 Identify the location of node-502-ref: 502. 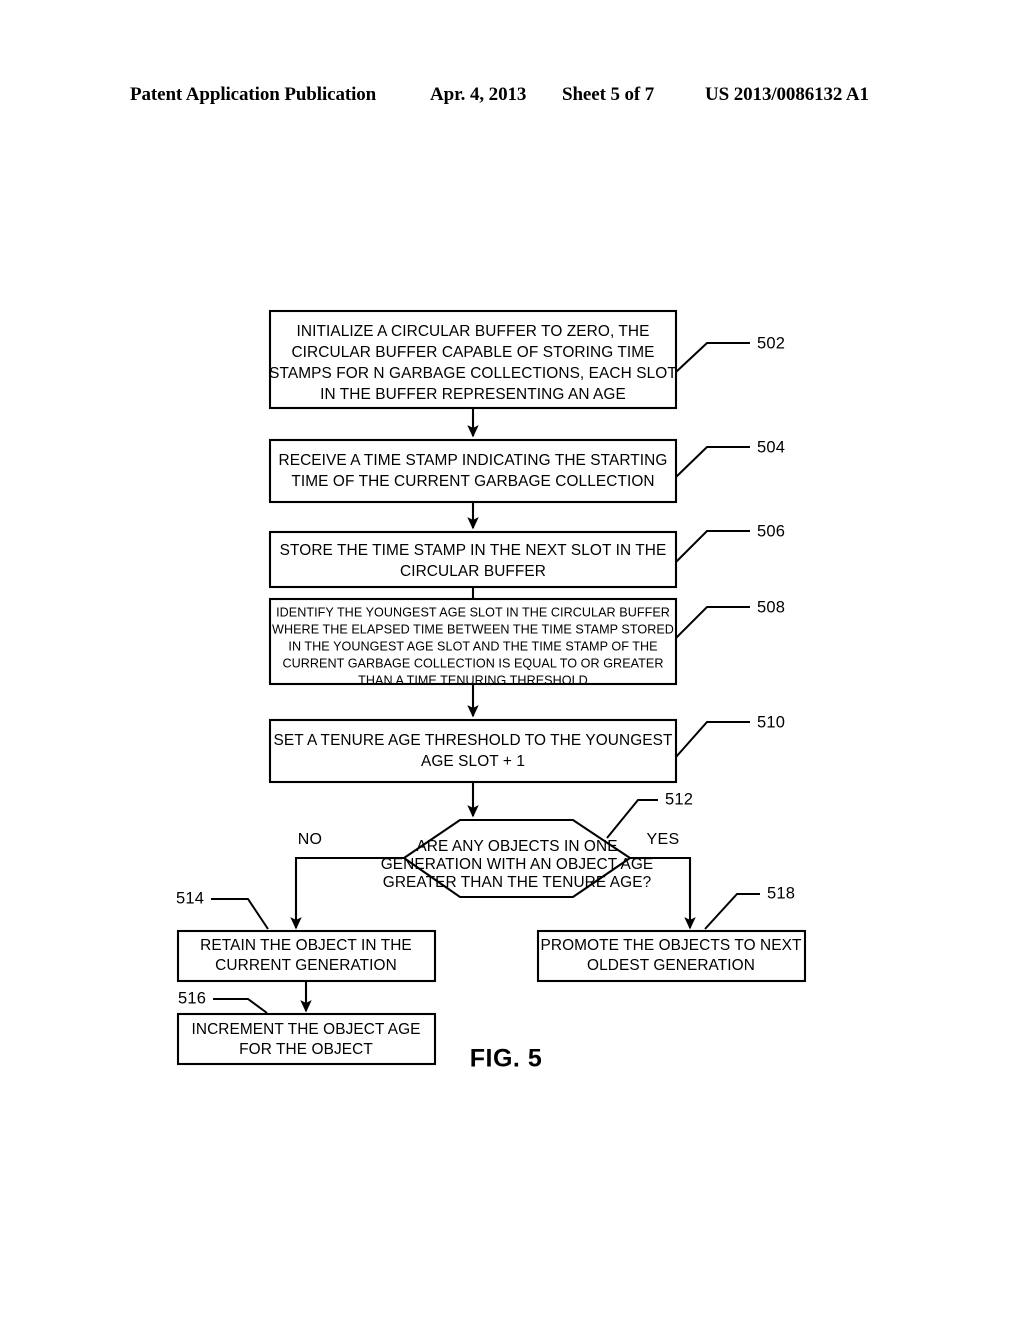
(771, 343).